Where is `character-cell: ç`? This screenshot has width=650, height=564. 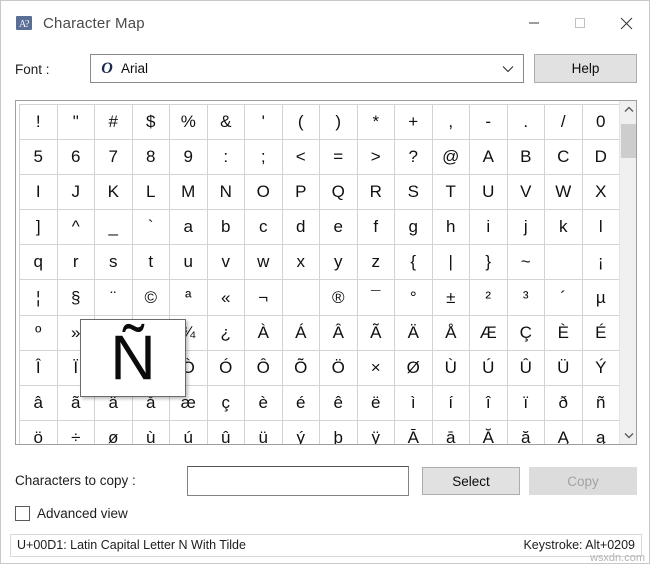 character-cell: ç is located at coordinates (225, 402).